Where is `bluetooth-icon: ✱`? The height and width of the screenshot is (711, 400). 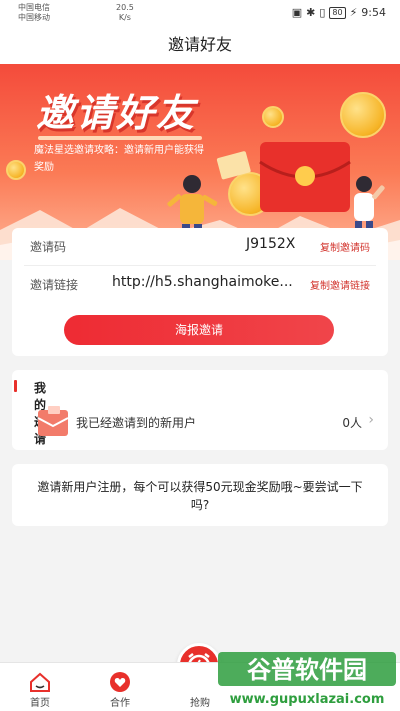
bluetooth-icon: ✱ is located at coordinates (311, 12).